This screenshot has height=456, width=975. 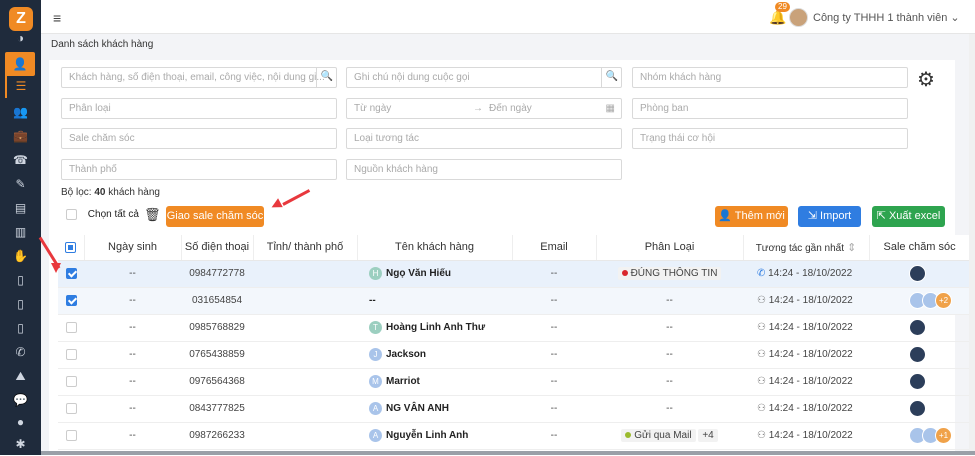 I want to click on phone-book-icon: ☎, so click(x=20, y=160).